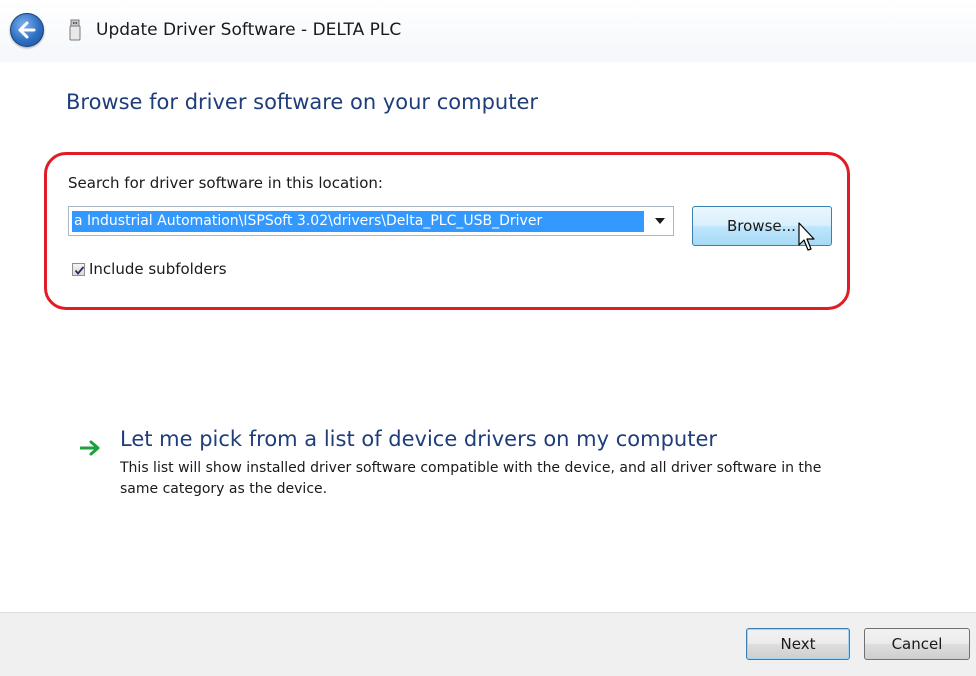 The image size is (976, 676). Describe the element at coordinates (488, 31) in the screenshot. I see `title-bar: Update Driver Software - DELTA PLC` at that location.